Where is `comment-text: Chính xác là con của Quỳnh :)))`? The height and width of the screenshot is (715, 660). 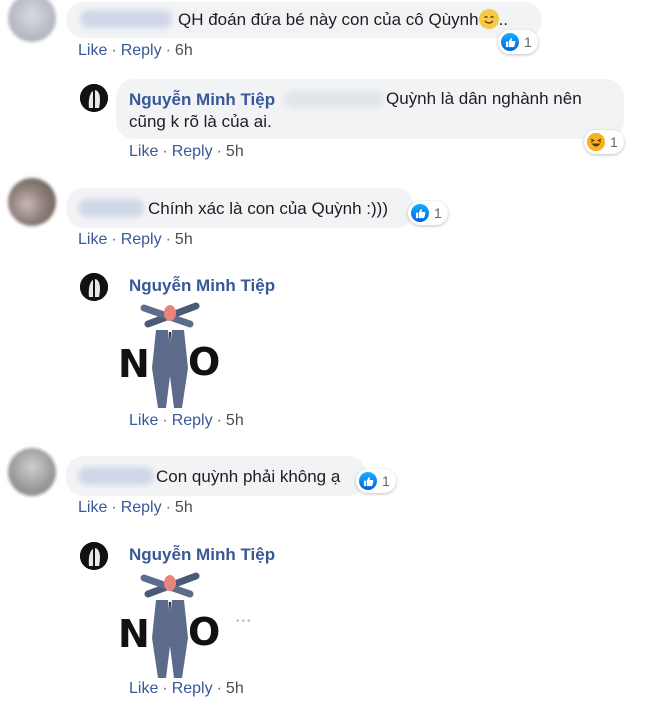 comment-text: Chính xác là con của Quỳnh :))) is located at coordinates (268, 208).